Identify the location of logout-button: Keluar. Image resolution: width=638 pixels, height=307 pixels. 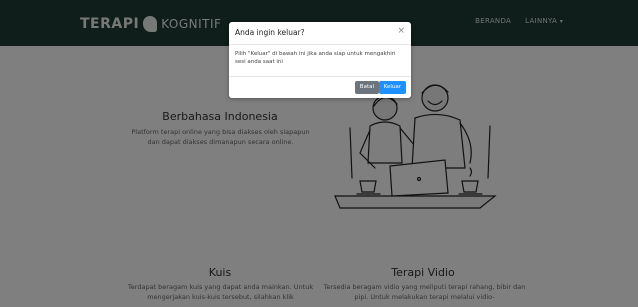
(392, 87).